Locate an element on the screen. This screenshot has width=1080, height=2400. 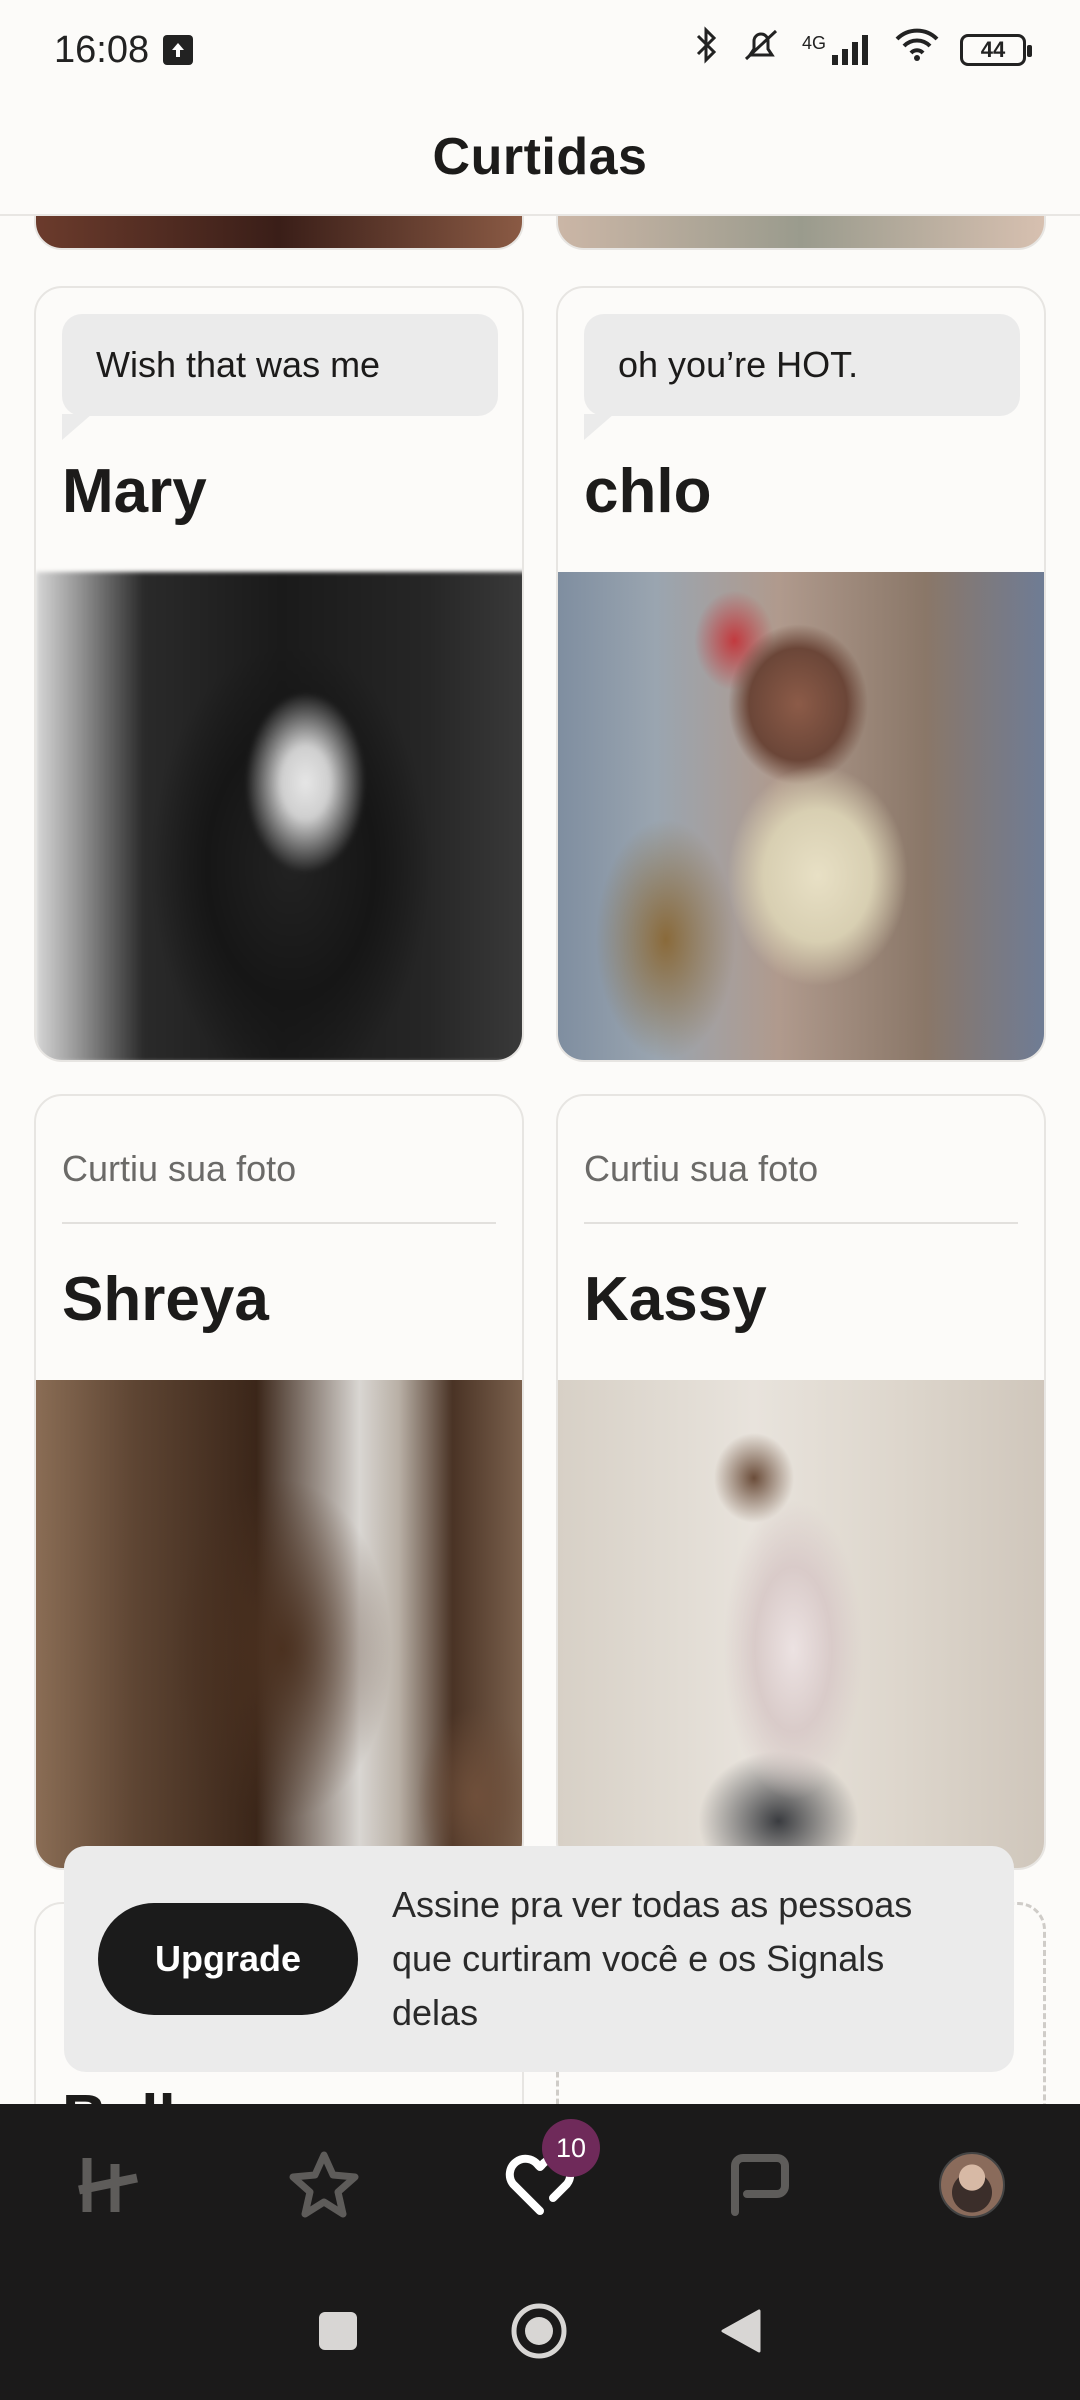
star-icon is located at coordinates (324, 2184).